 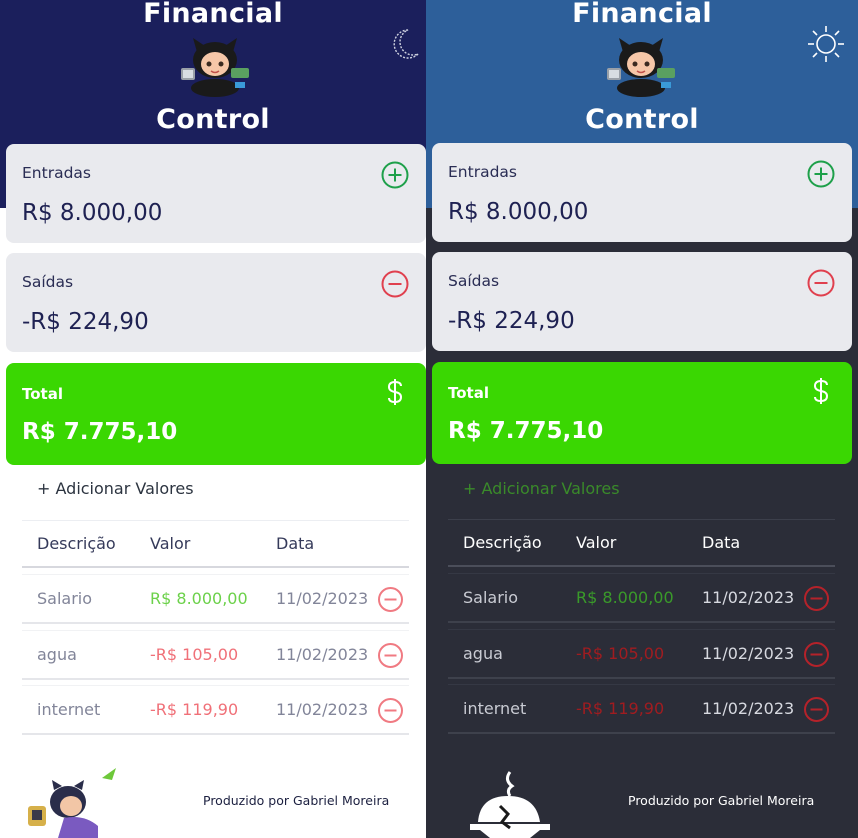 I want to click on octocat-silhouette-illustration, so click(x=510, y=804).